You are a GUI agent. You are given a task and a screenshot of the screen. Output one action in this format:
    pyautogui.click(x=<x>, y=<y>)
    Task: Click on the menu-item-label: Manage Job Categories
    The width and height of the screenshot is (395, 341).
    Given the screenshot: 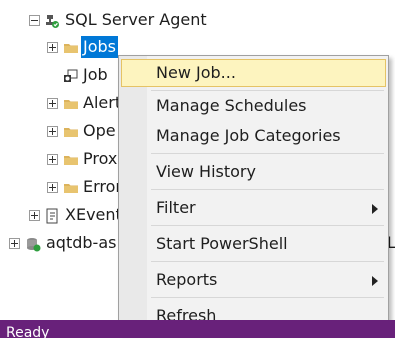 What is the action you would take?
    pyautogui.click(x=248, y=135)
    